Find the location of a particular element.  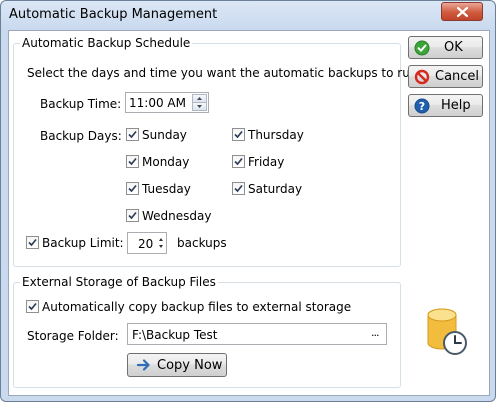

saturday-checkbox is located at coordinates (238, 188).